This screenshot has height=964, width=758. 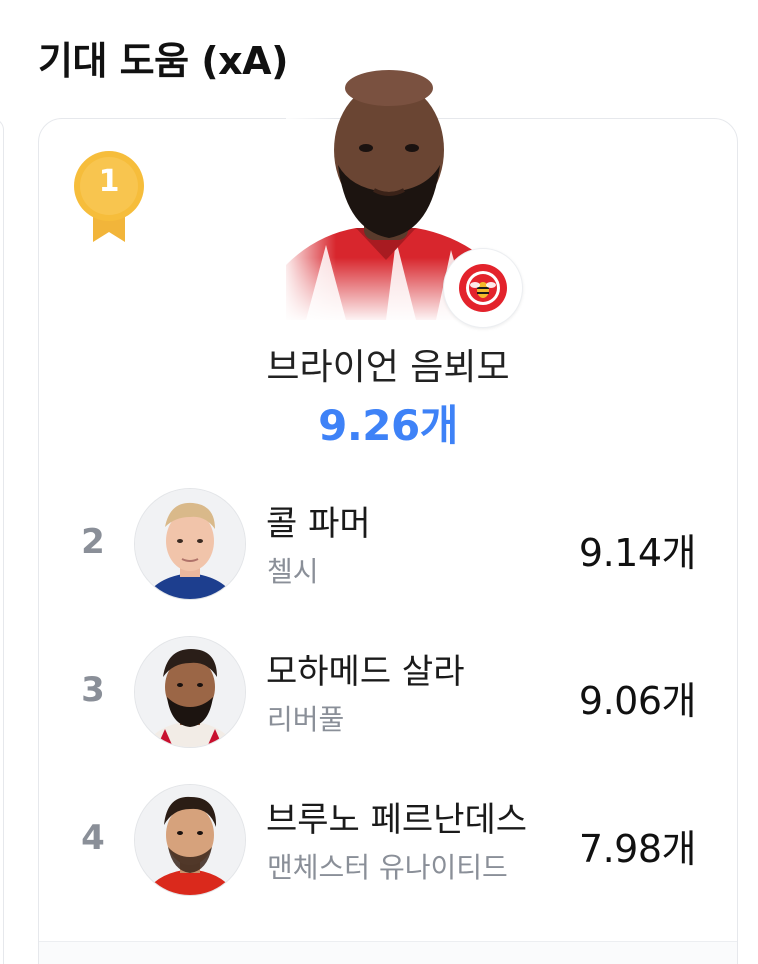 What do you see at coordinates (318, 524) in the screenshot?
I see `player-name: 콜 파머` at bounding box center [318, 524].